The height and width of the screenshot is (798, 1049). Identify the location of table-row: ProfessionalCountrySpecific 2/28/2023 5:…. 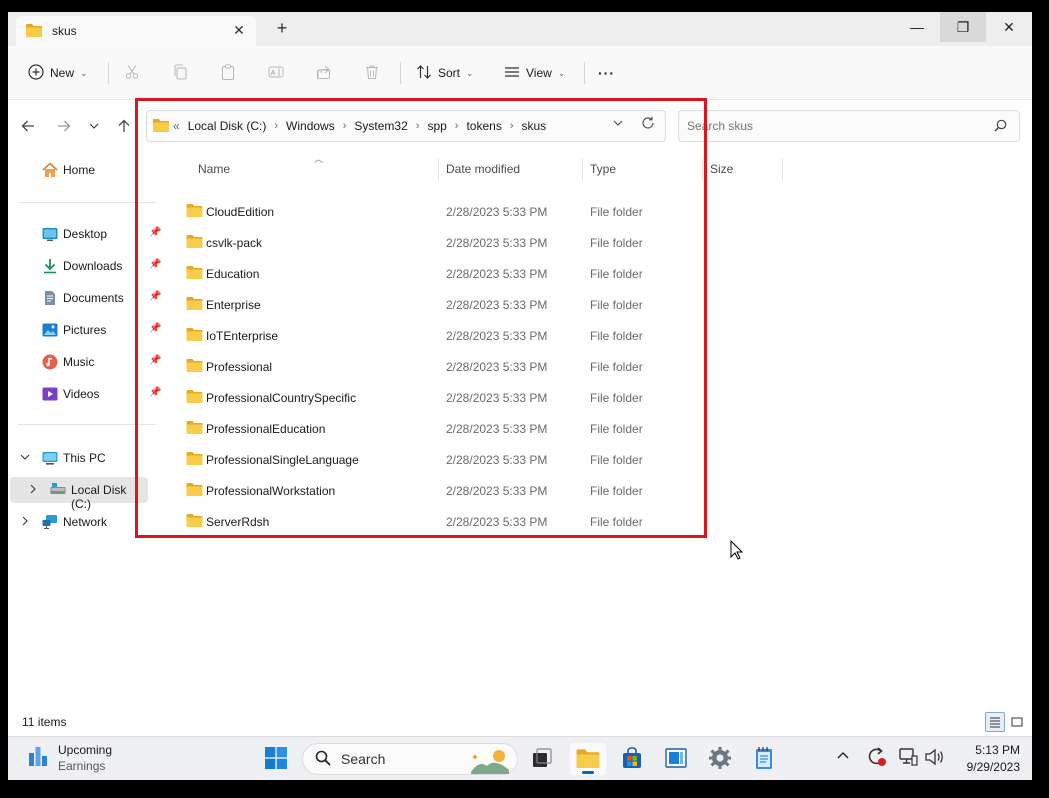
(444, 397).